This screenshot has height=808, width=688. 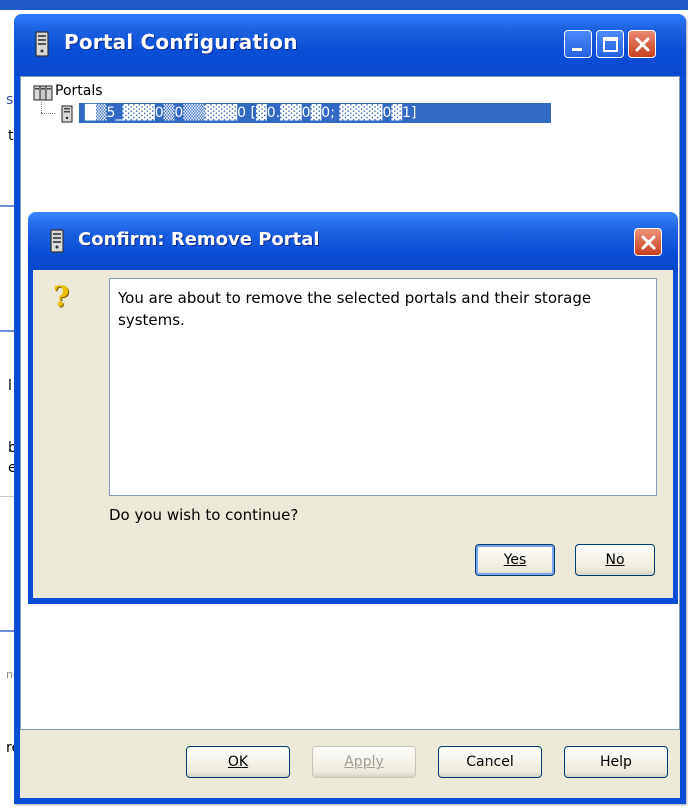 I want to click on help-button: Help, so click(x=616, y=762).